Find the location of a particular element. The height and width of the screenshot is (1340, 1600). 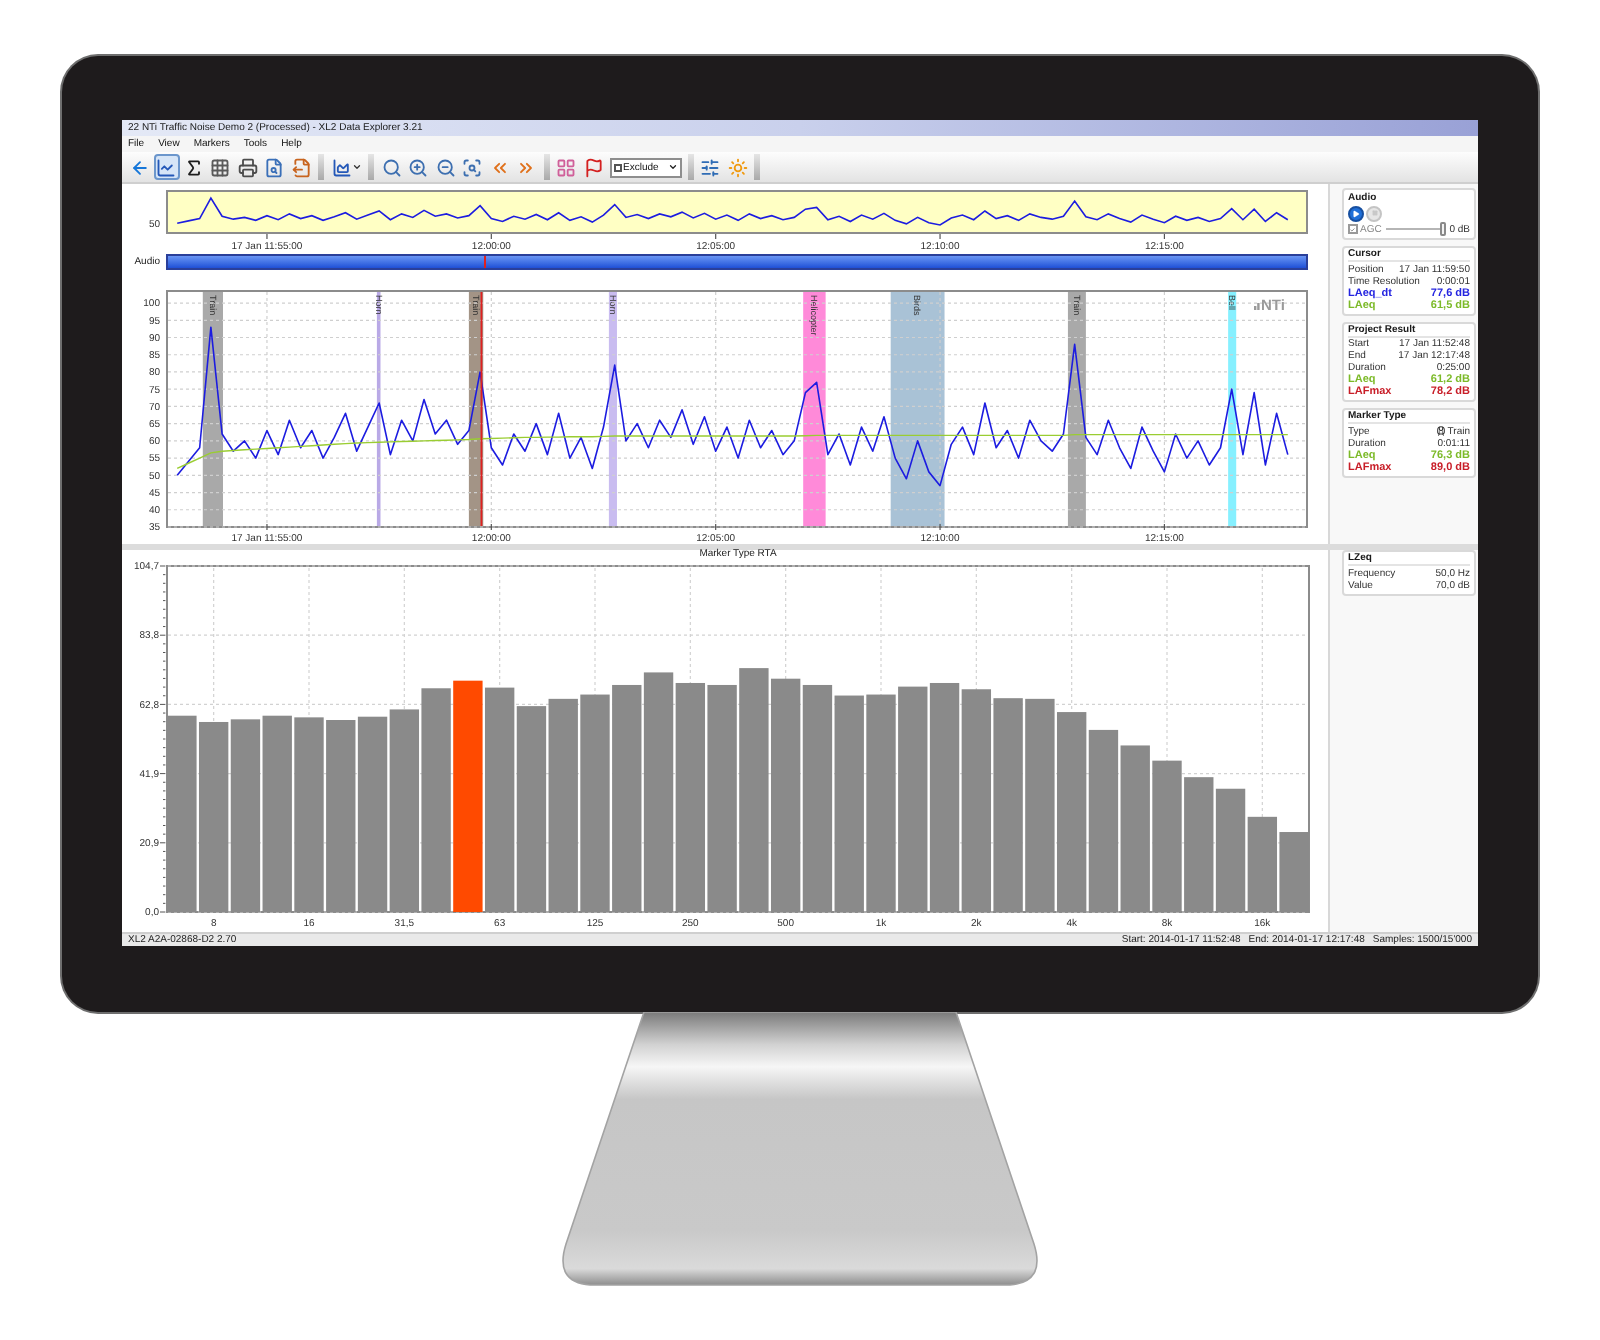

sigma-icon is located at coordinates (193, 167).